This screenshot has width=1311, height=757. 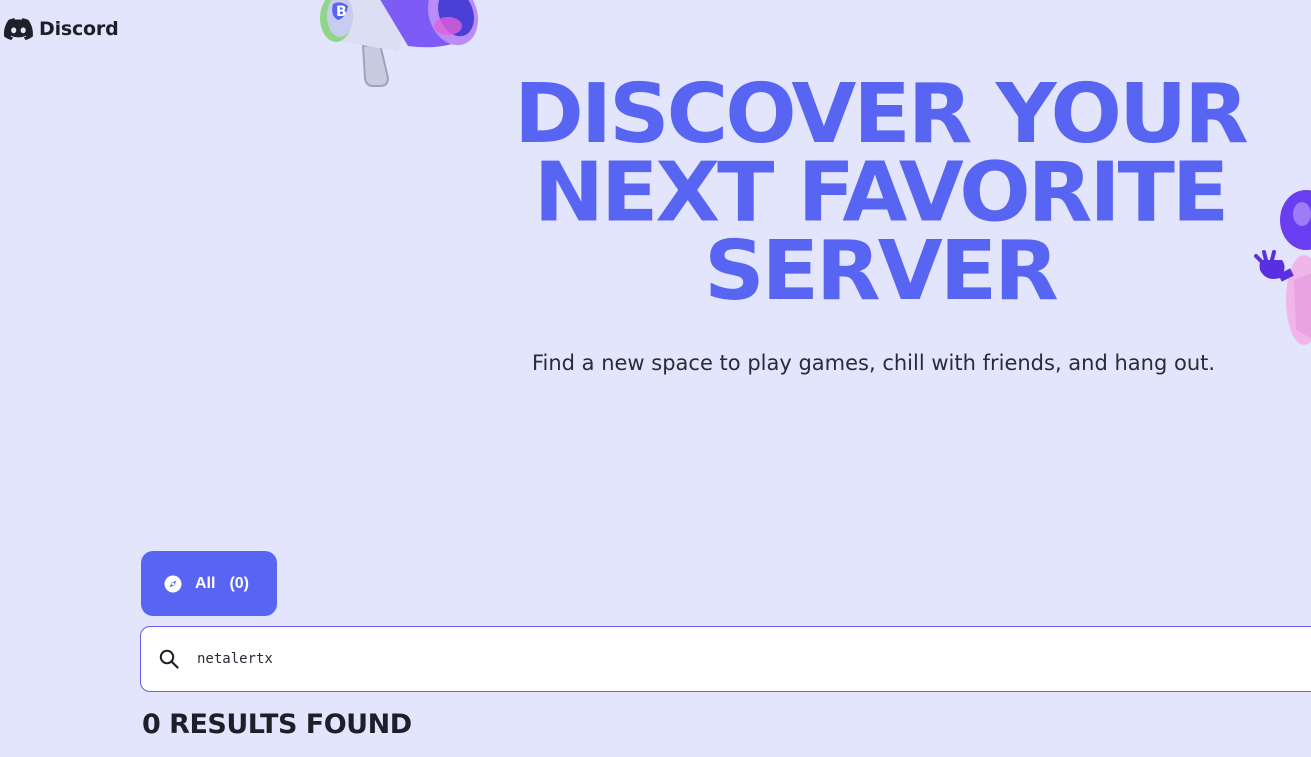 I want to click on brand-name: Discord, so click(x=79, y=29).